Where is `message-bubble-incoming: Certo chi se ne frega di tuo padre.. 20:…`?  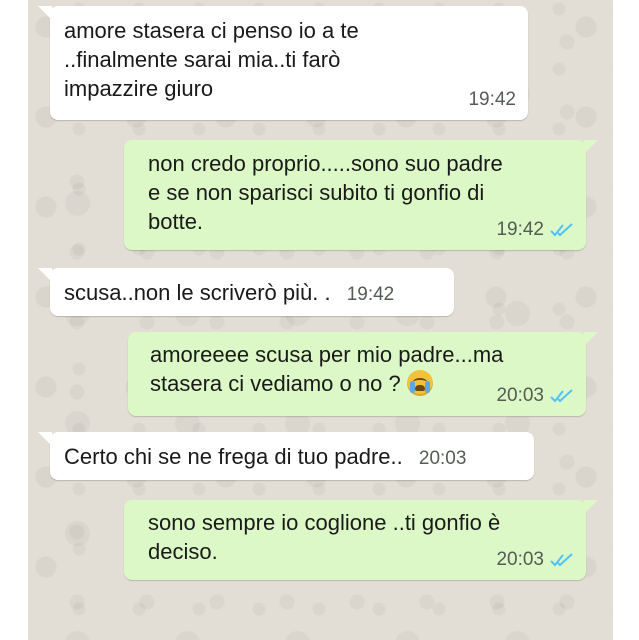
message-bubble-incoming: Certo chi se ne frega di tuo padre.. 20:… is located at coordinates (286, 456).